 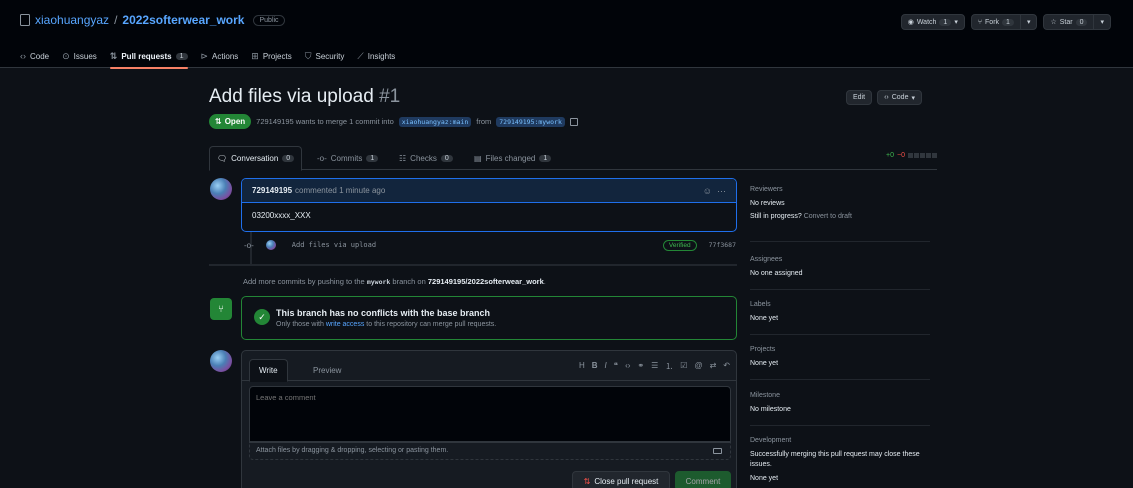 I want to click on sidebar-divider, so click(x=840, y=241).